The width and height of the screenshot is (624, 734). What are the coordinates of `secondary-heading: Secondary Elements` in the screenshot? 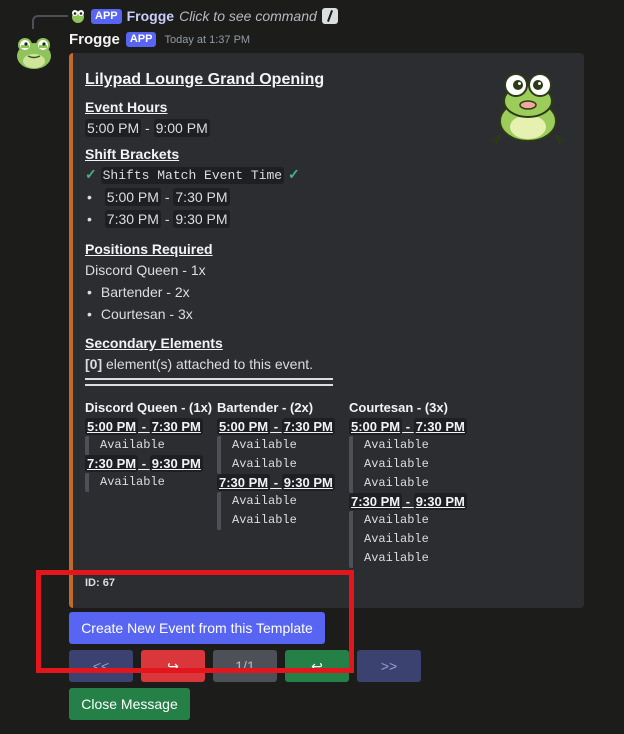 It's located at (154, 343).